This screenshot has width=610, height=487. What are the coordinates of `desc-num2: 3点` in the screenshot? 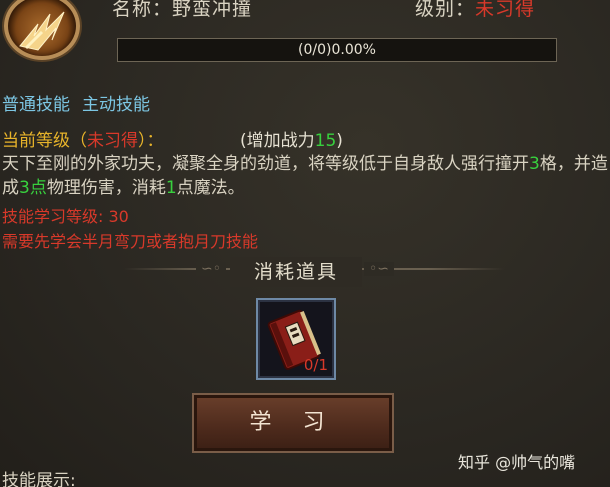 It's located at (33, 188).